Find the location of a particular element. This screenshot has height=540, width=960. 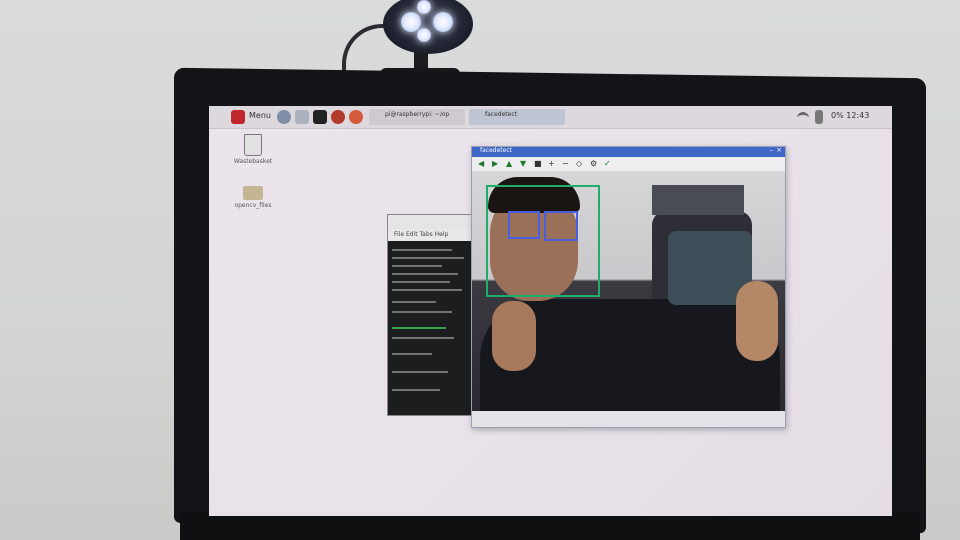

video-window-titlebar: facedetect – × is located at coordinates (628, 151).